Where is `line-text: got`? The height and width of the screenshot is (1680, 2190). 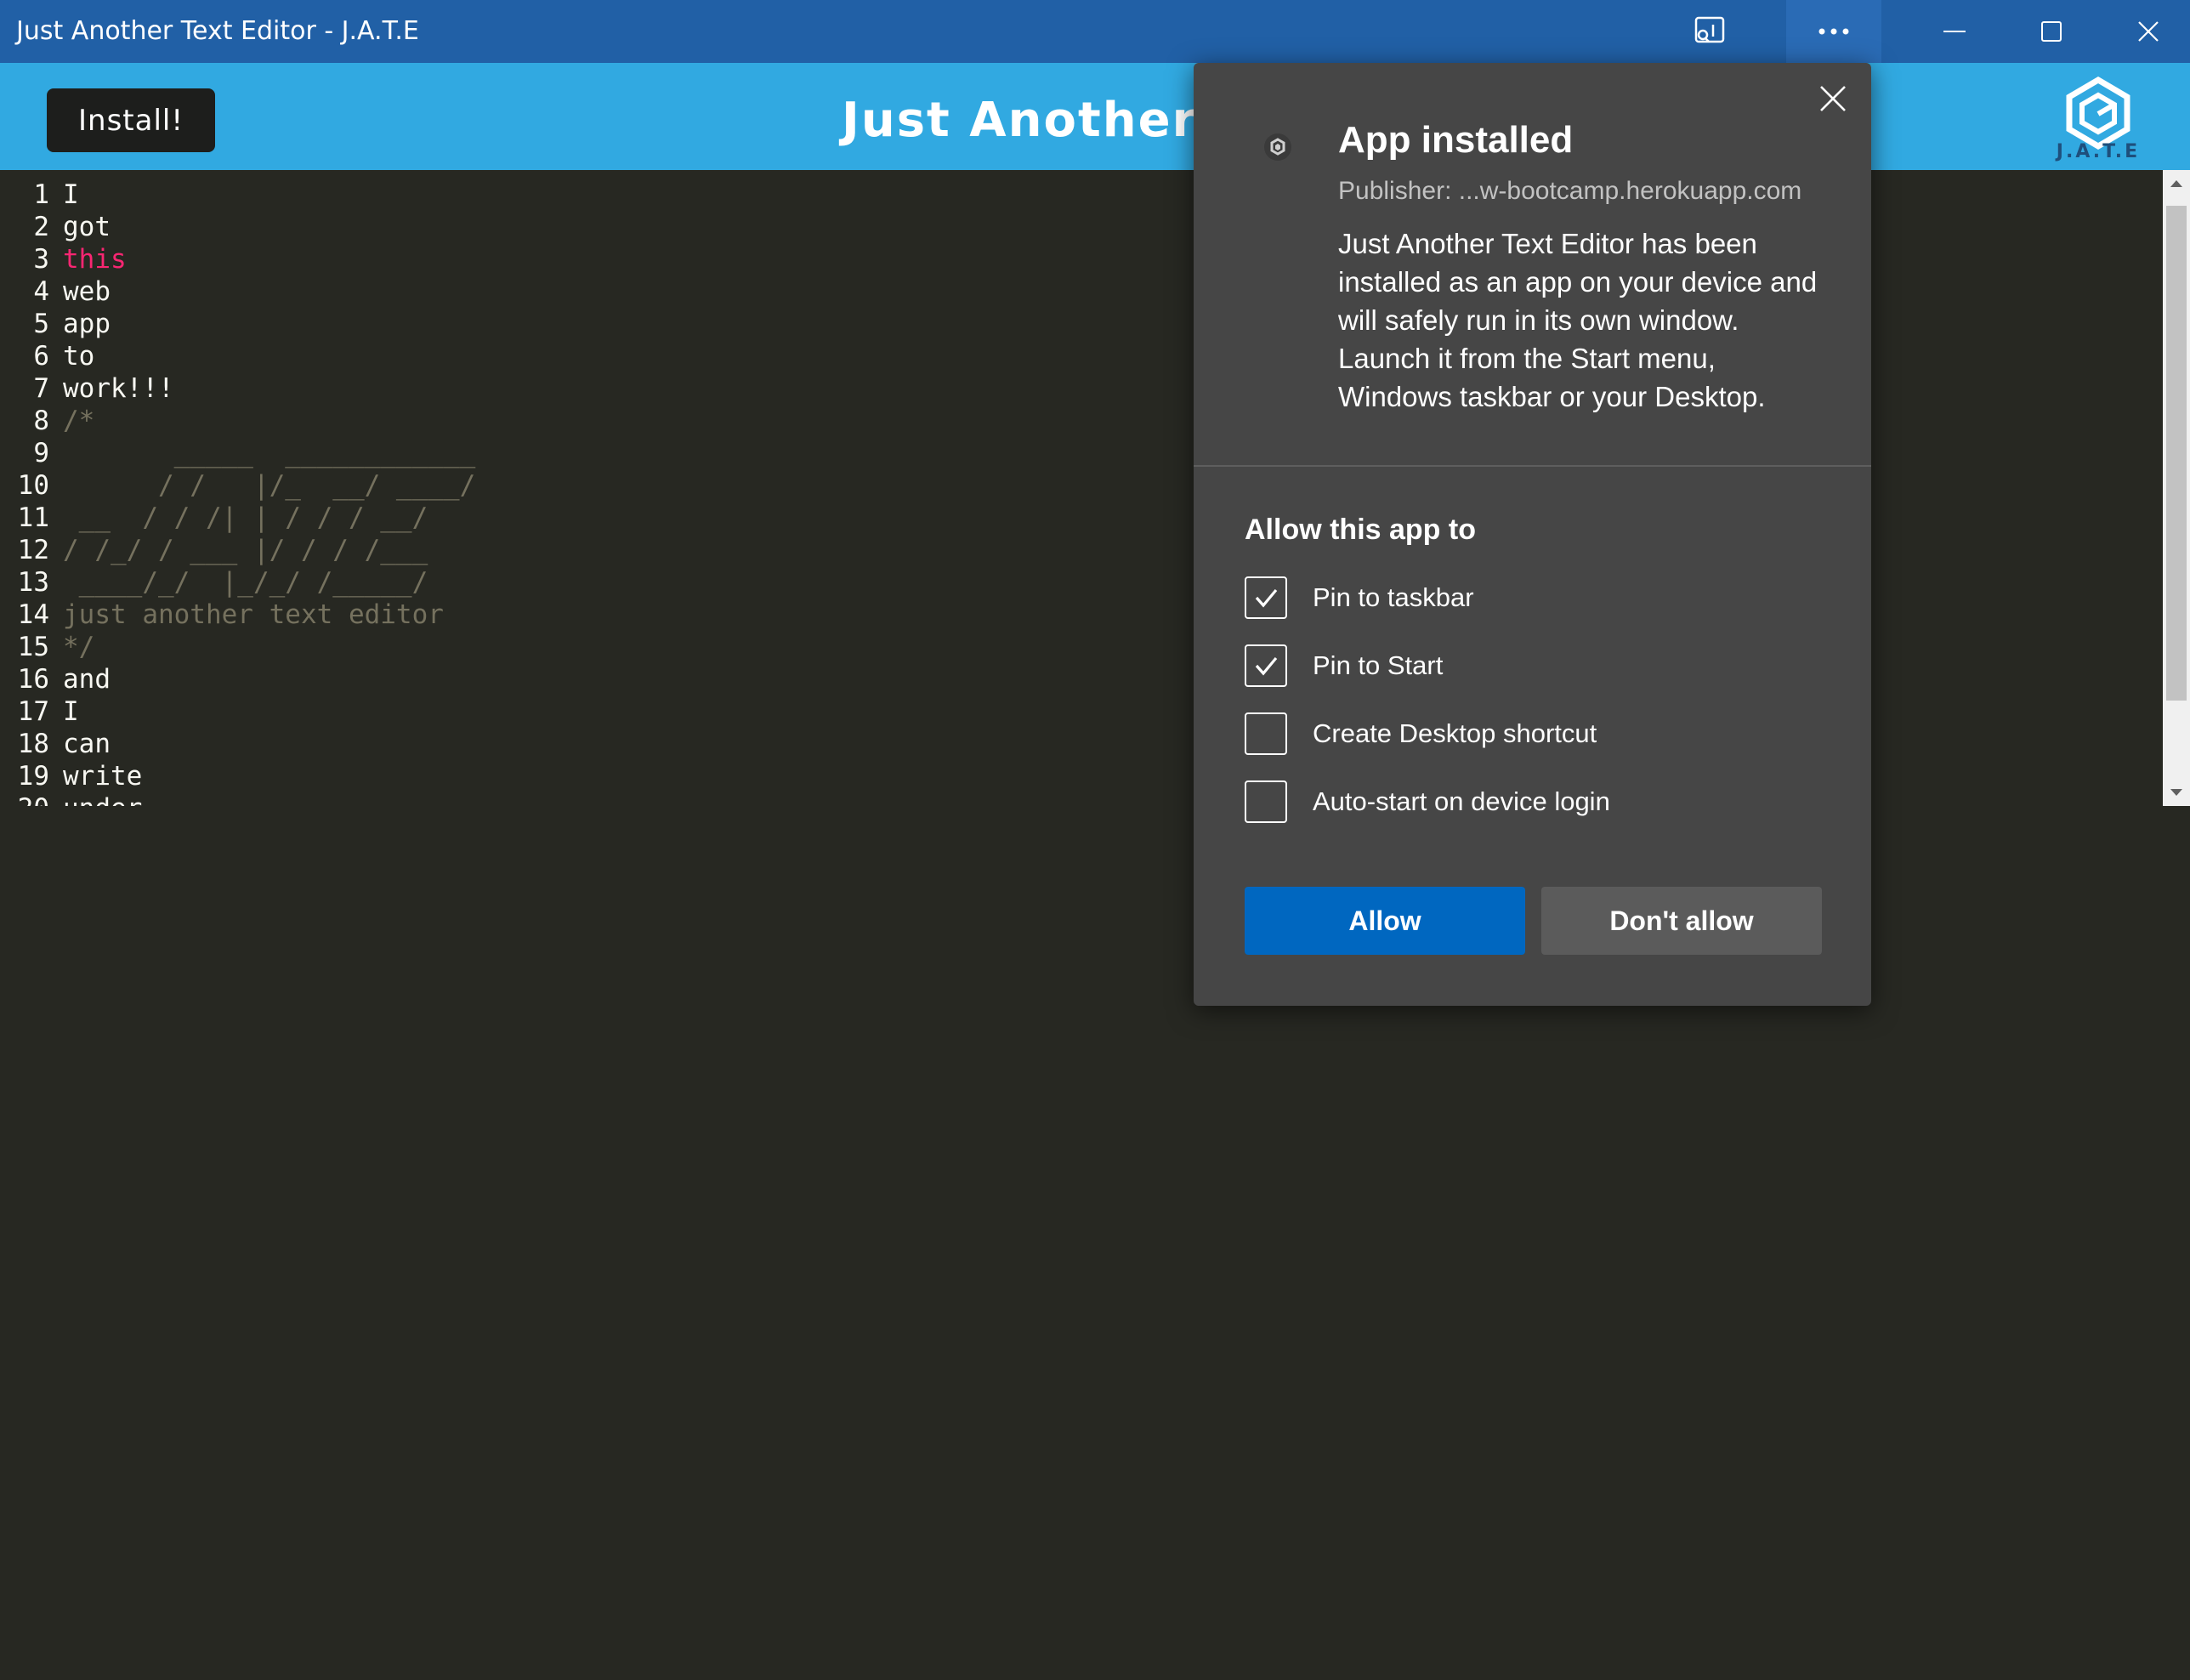
line-text: got is located at coordinates (87, 227).